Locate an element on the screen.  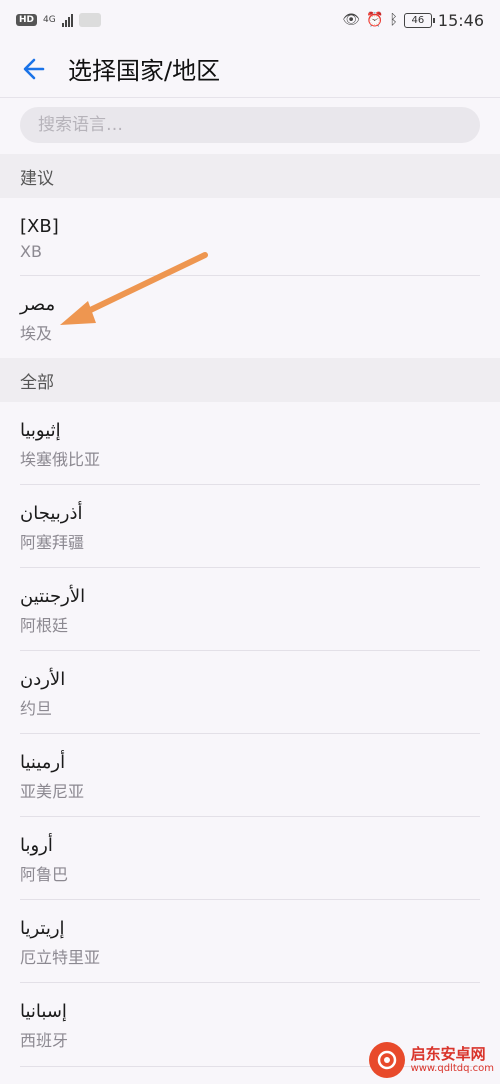
item-primary-label: مصر is located at coordinates (38, 304).